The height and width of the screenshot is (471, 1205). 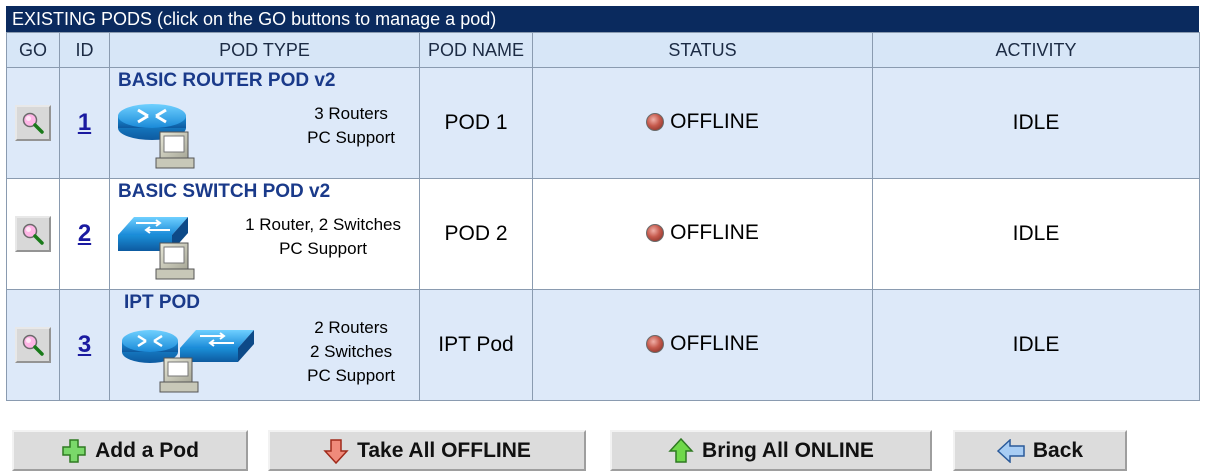 I want to click on router-pc-icon, so click(x=156, y=136).